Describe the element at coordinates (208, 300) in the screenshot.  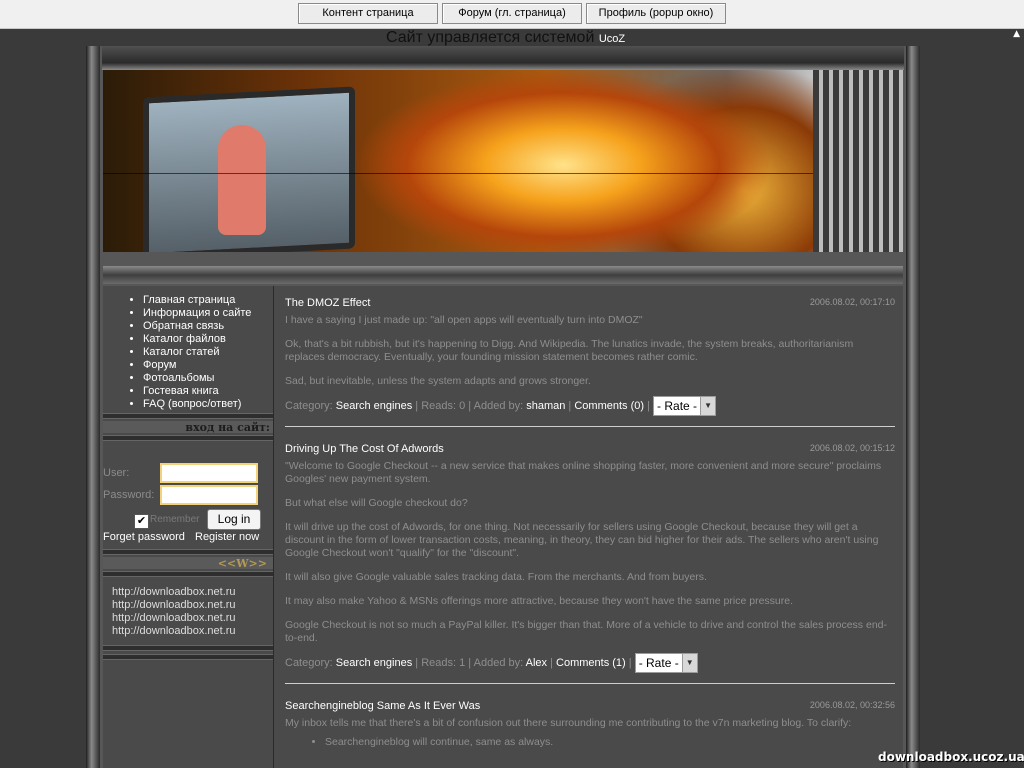
I see `nav-item-home: Главная страница` at that location.